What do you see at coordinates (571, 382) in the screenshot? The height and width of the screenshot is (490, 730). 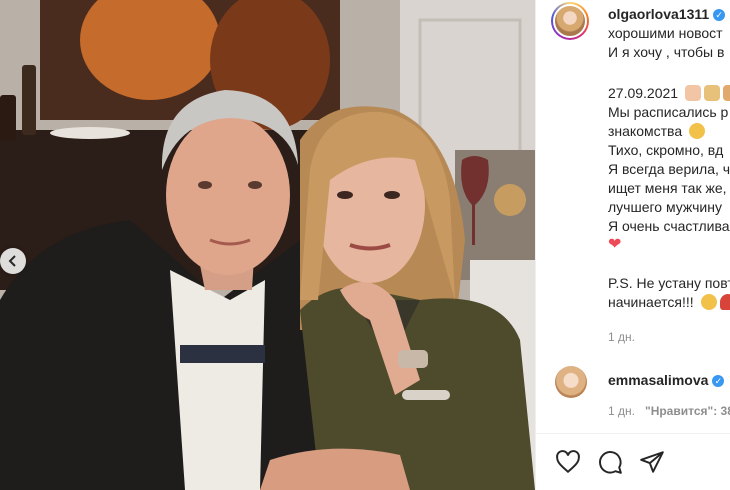 I see `commenter-avatar` at bounding box center [571, 382].